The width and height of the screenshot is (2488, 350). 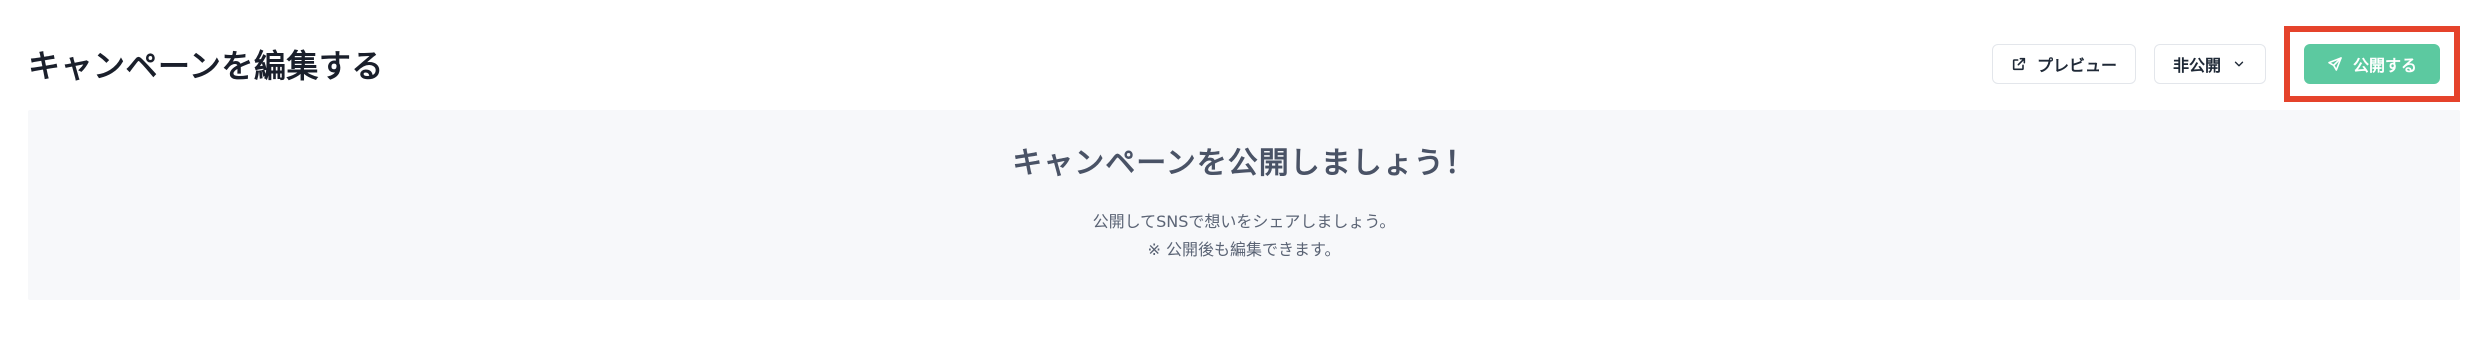 I want to click on visibility-select: 非公開, so click(x=2209, y=64).